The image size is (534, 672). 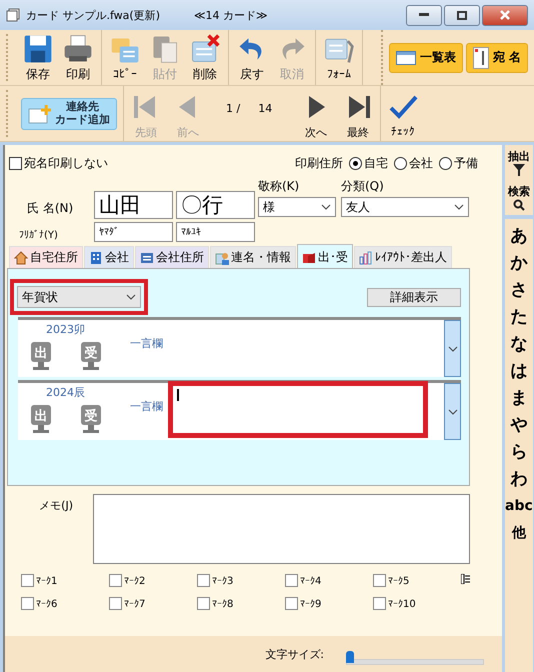 I want to click on index-tab: 他, so click(x=519, y=533).